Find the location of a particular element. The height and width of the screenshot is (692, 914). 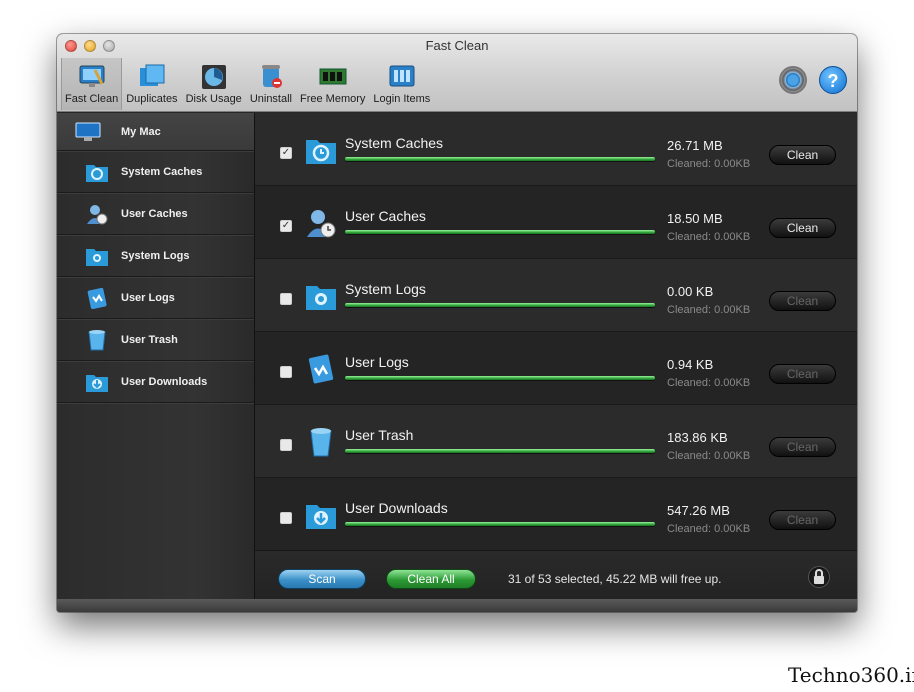

row-name: User Caches is located at coordinates (385, 216).